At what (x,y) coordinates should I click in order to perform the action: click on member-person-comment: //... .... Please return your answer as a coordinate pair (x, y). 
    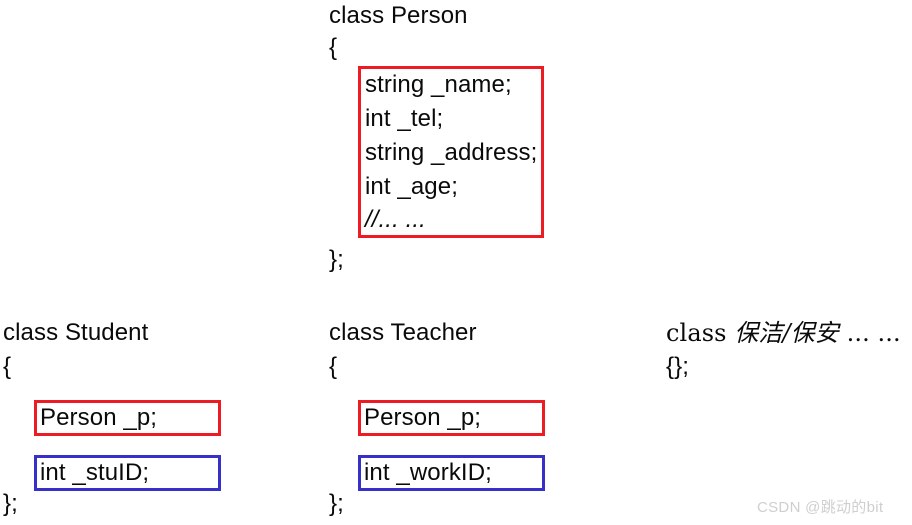
    Looking at the image, I should click on (395, 219).